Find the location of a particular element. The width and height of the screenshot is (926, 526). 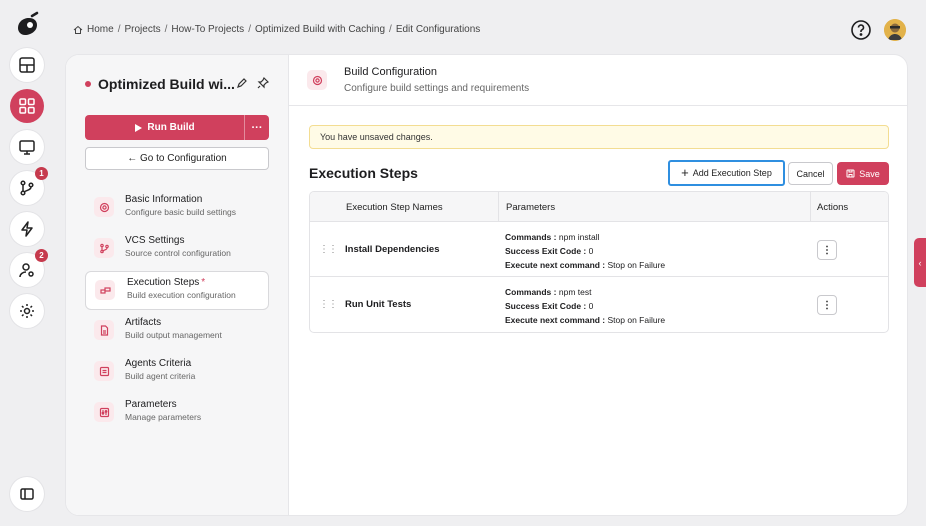

user-avatar is located at coordinates (895, 30).